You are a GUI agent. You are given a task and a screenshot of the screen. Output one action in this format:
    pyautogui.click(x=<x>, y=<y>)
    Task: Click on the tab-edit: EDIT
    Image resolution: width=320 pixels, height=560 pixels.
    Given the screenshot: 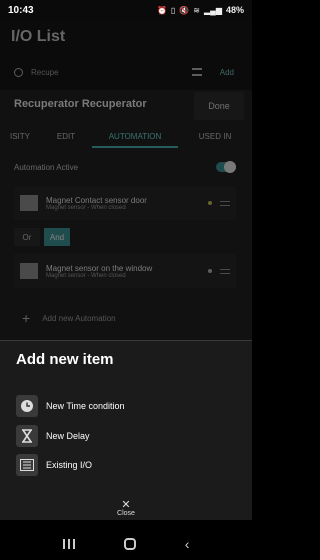 What is the action you would take?
    pyautogui.click(x=66, y=136)
    